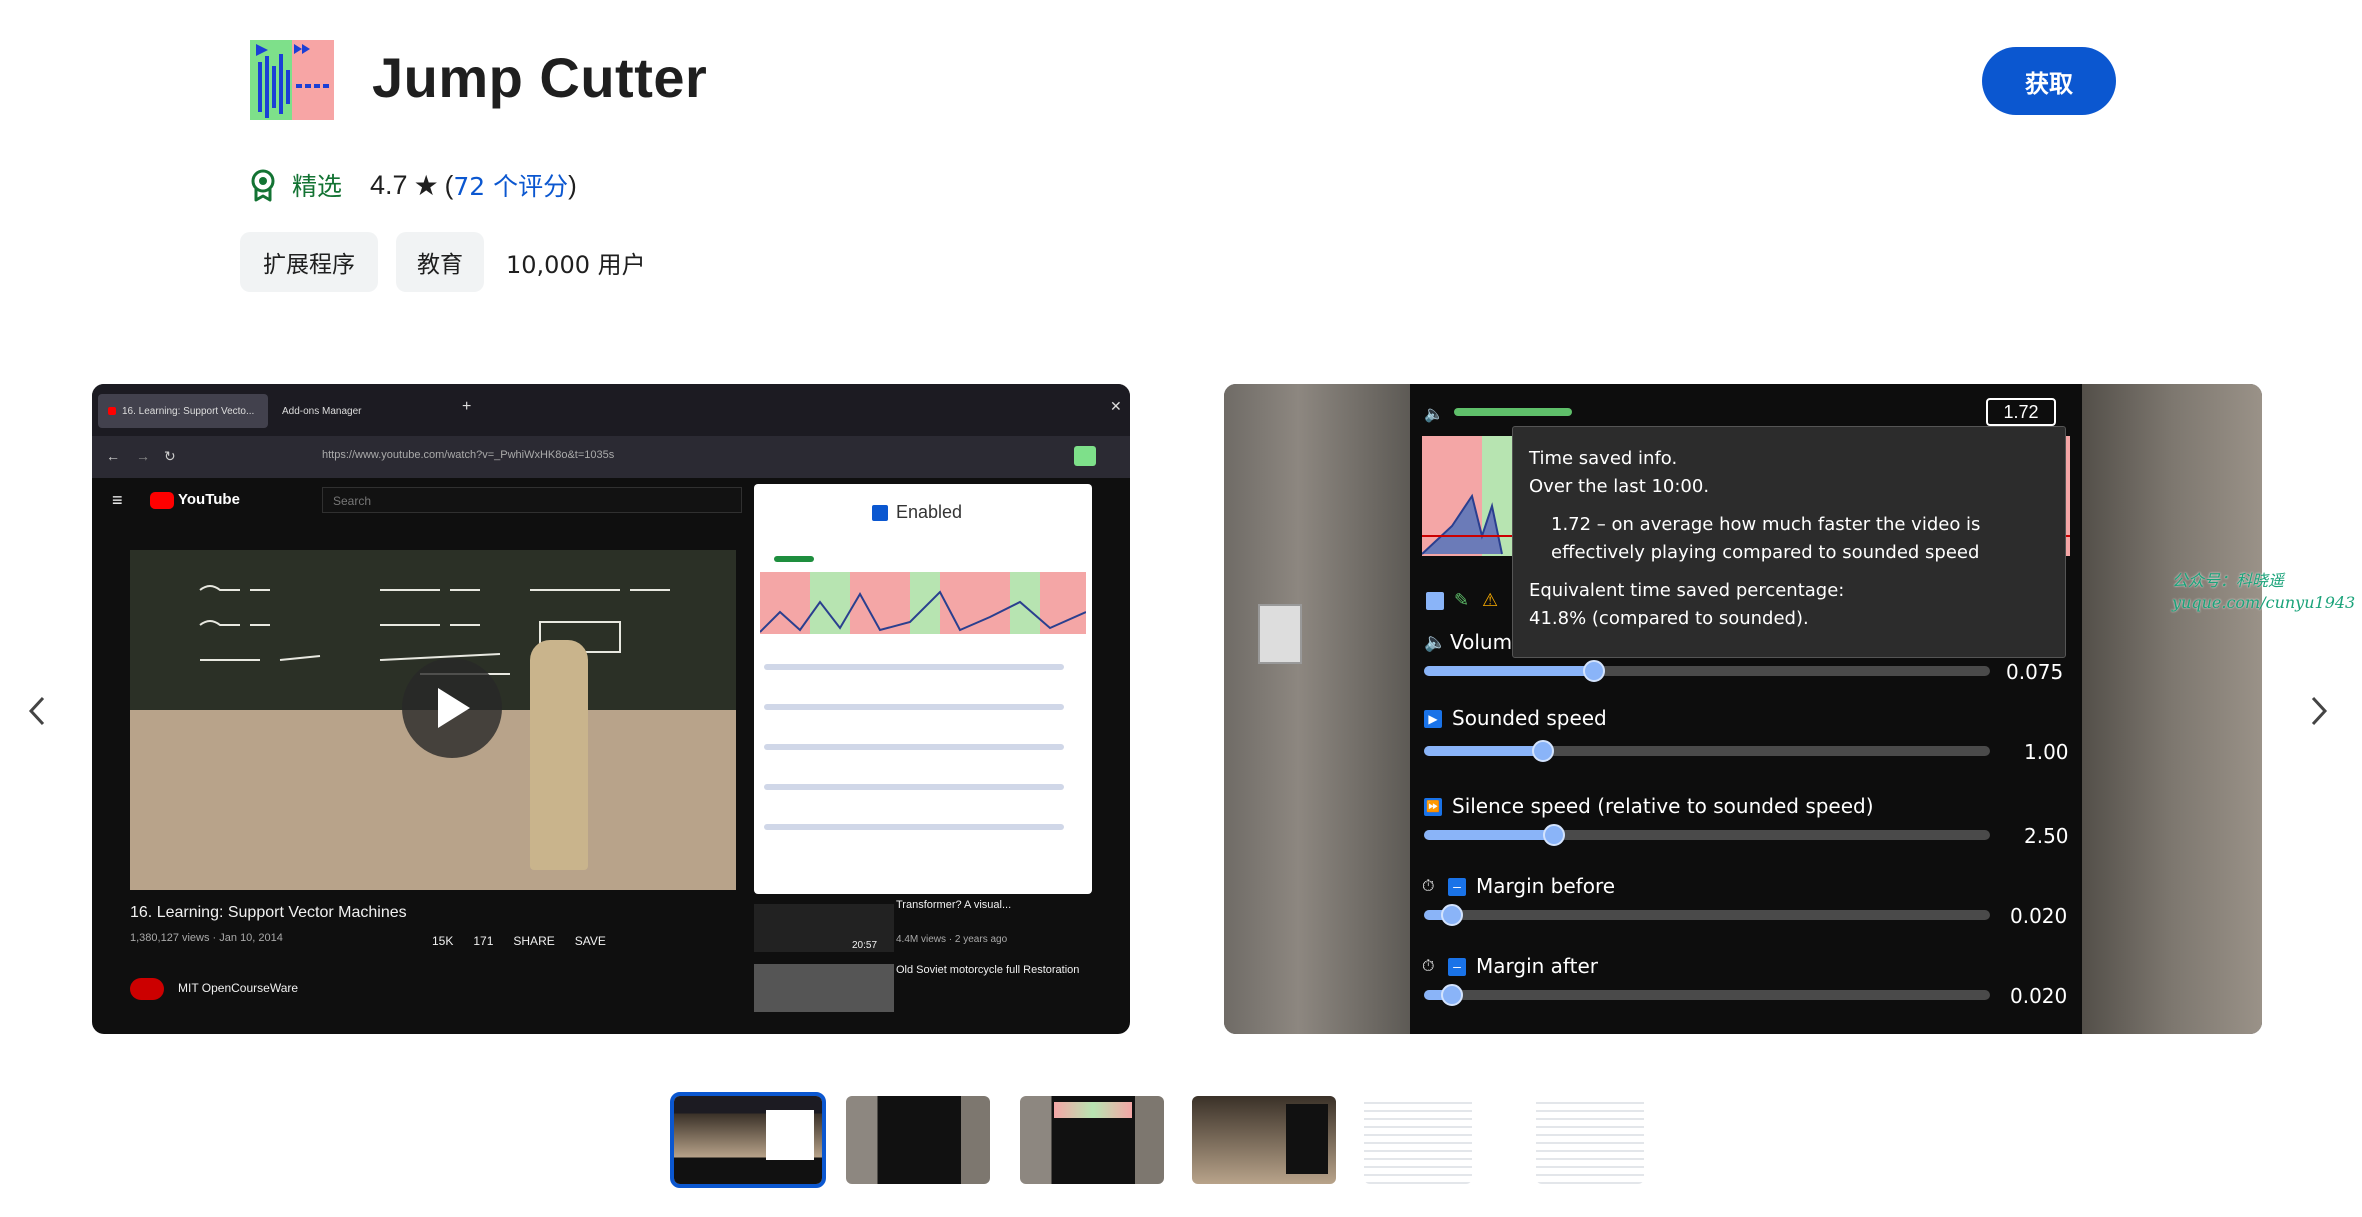 The height and width of the screenshot is (1217, 2362). Describe the element at coordinates (1603, 458) in the screenshot. I see `tooltip-heading: Time saved info.` at that location.